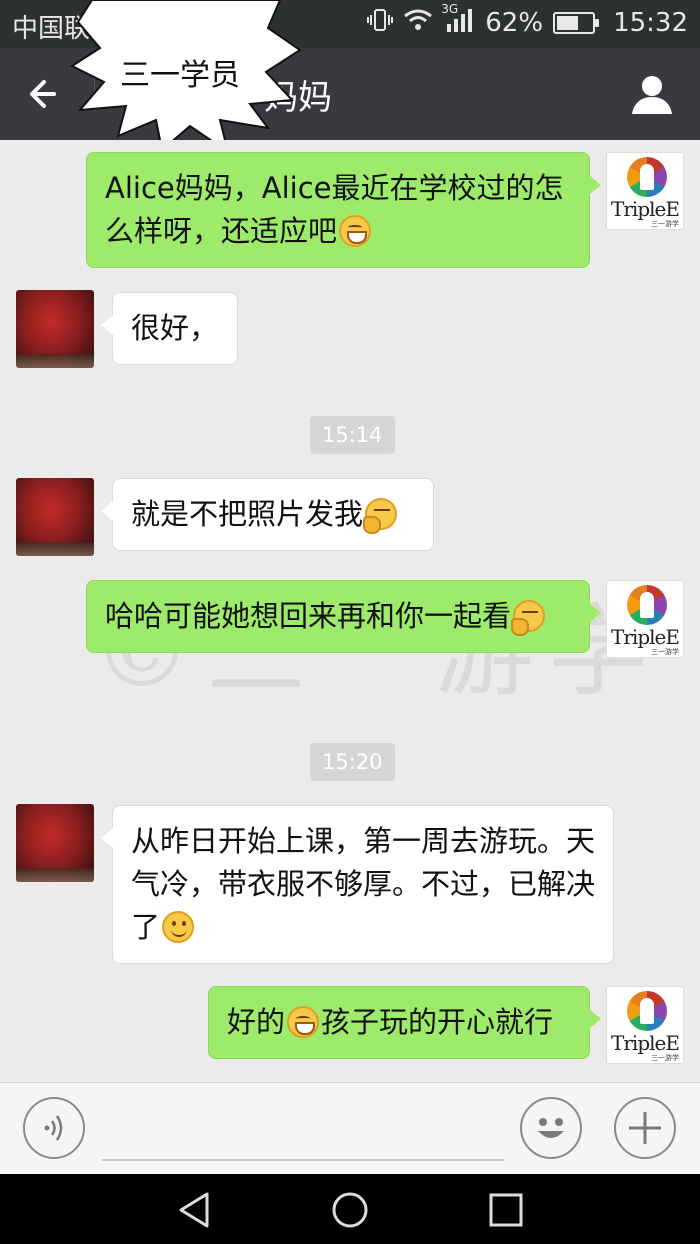  I want to click on timestamp-text: 15:14, so click(352, 435).